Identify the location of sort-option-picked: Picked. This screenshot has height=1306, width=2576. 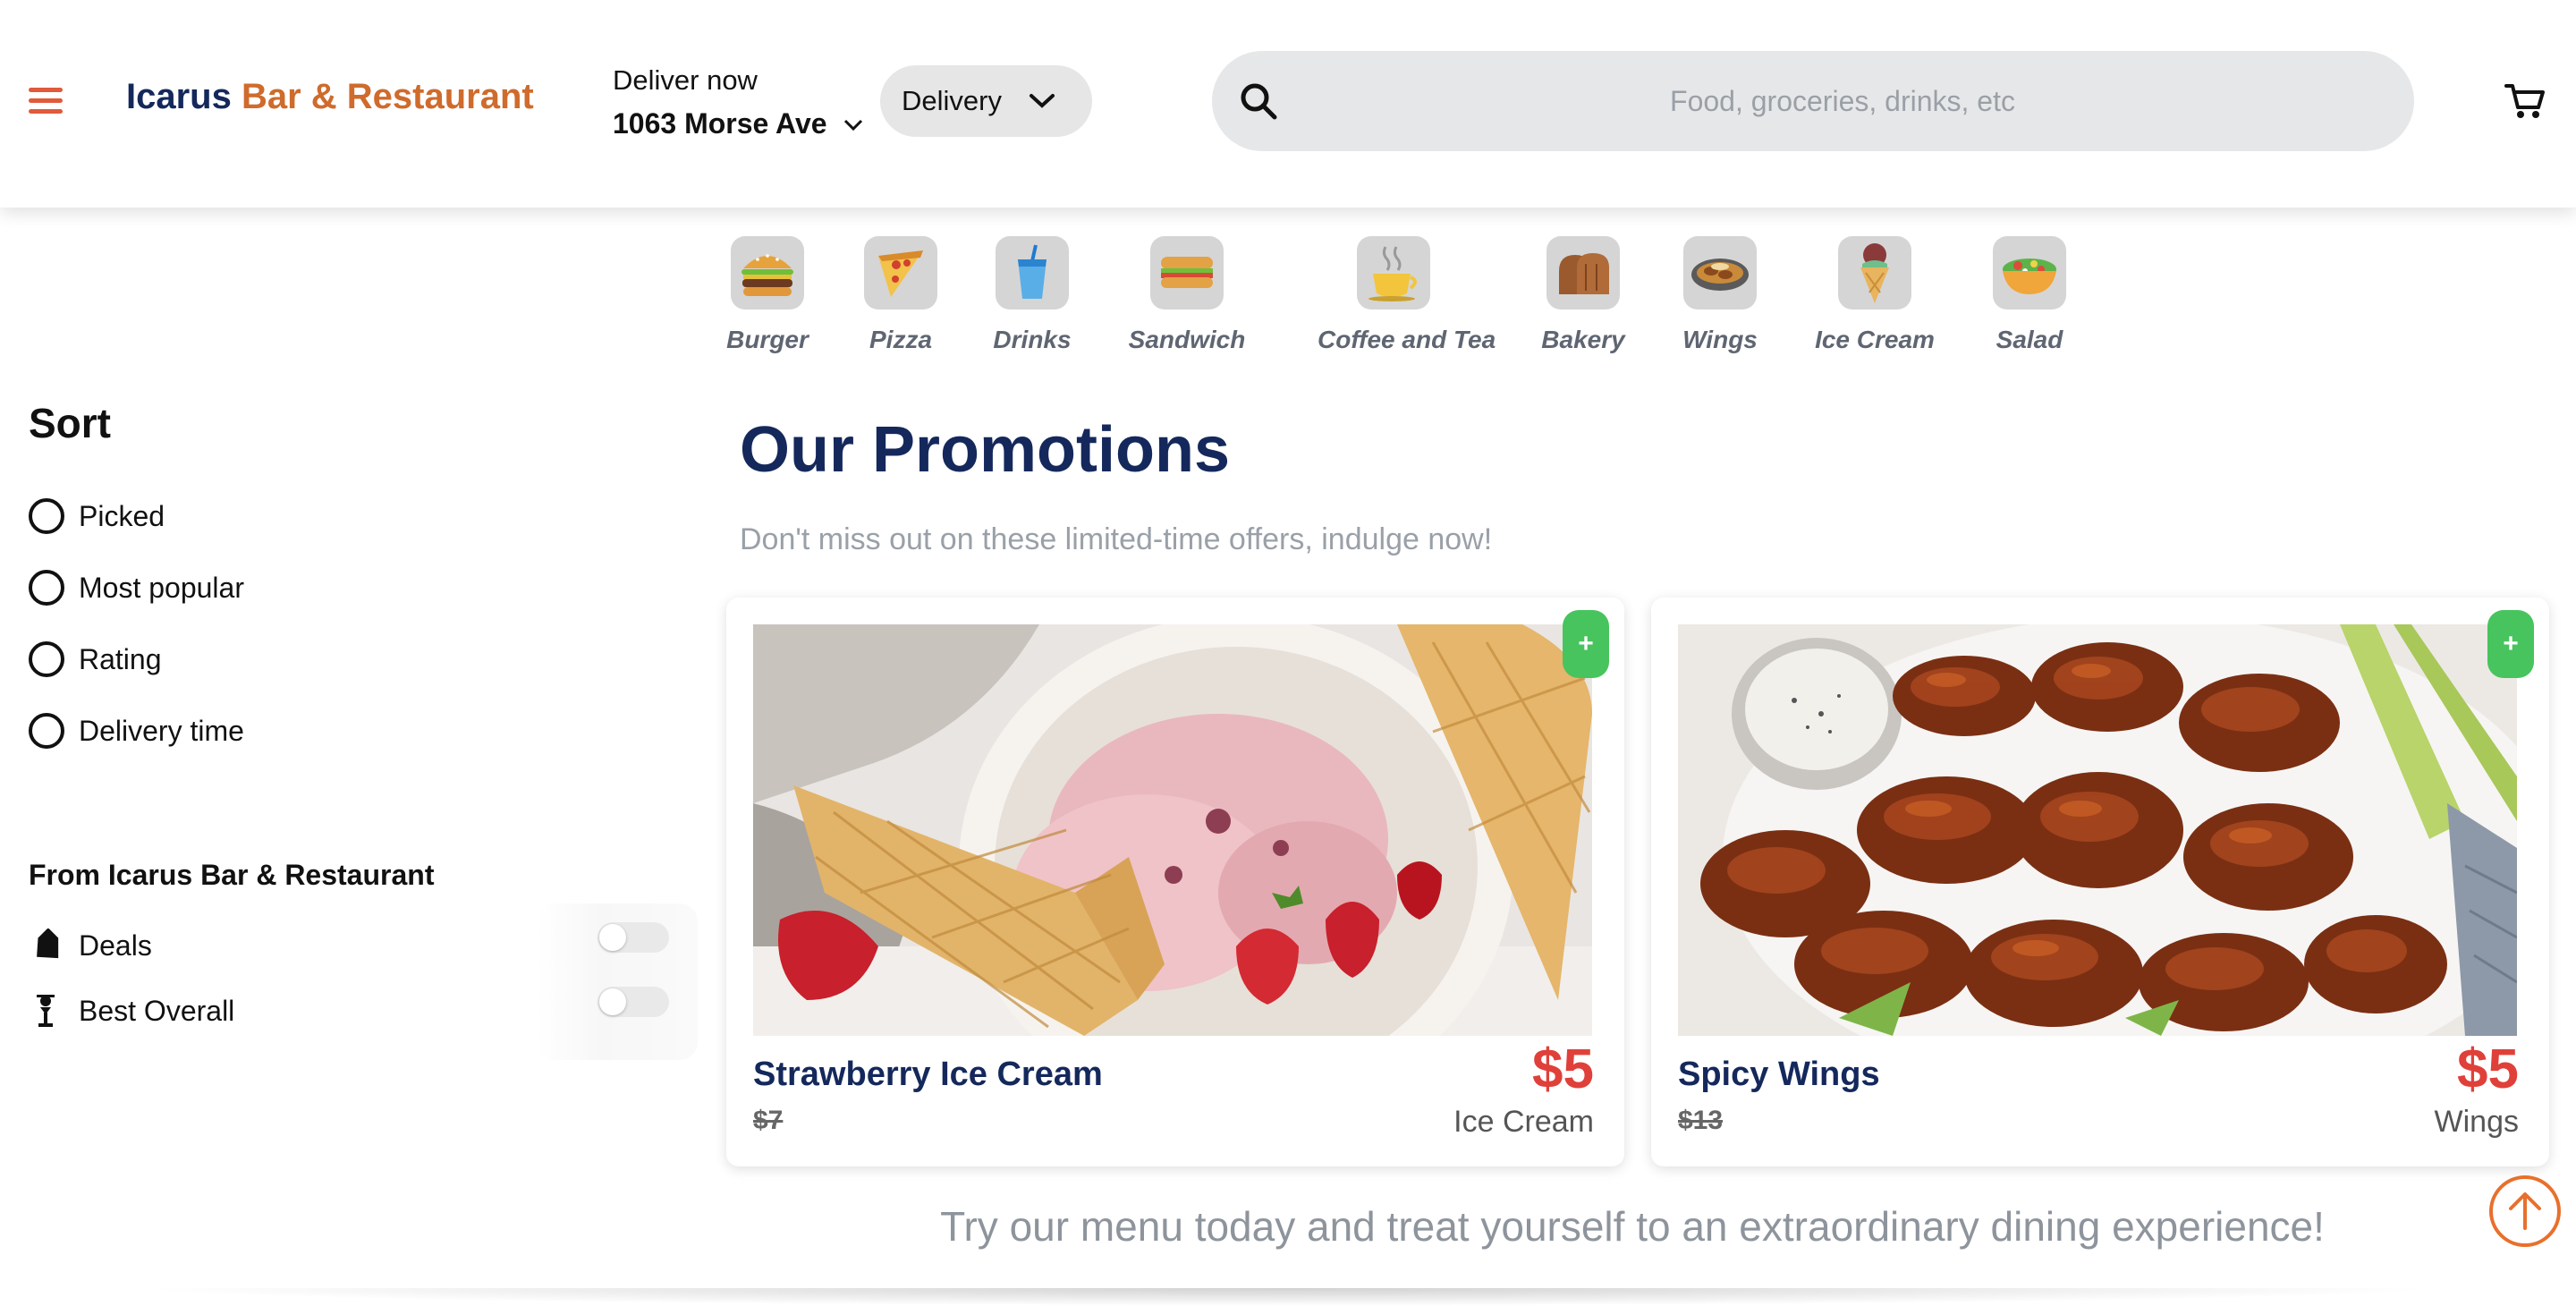
(97, 516).